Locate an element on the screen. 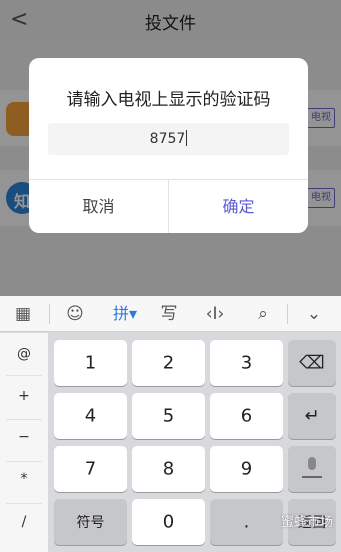 Image resolution: width=341 pixels, height=552 pixels. cursor-icon: ‹I› is located at coordinates (215, 314).